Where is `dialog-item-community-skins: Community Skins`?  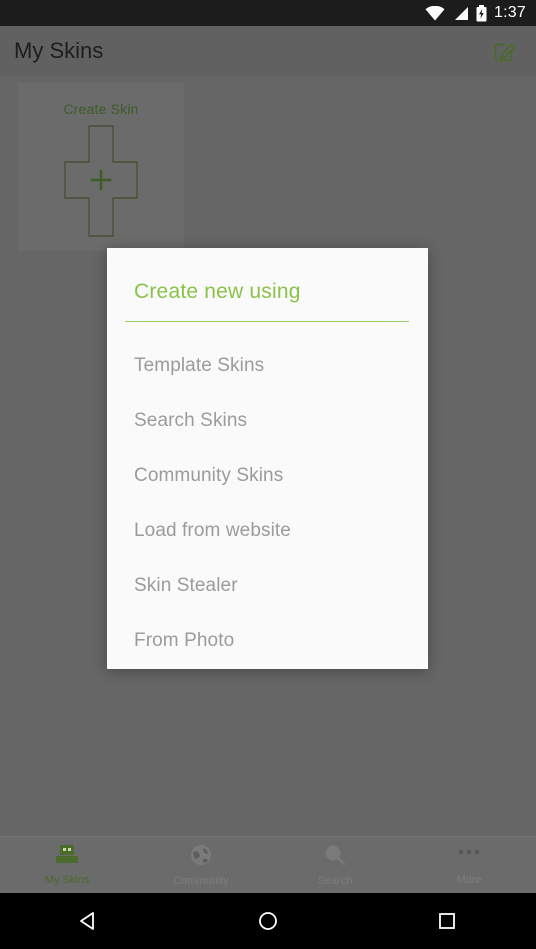
dialog-item-community-skins: Community Skins is located at coordinates (267, 475).